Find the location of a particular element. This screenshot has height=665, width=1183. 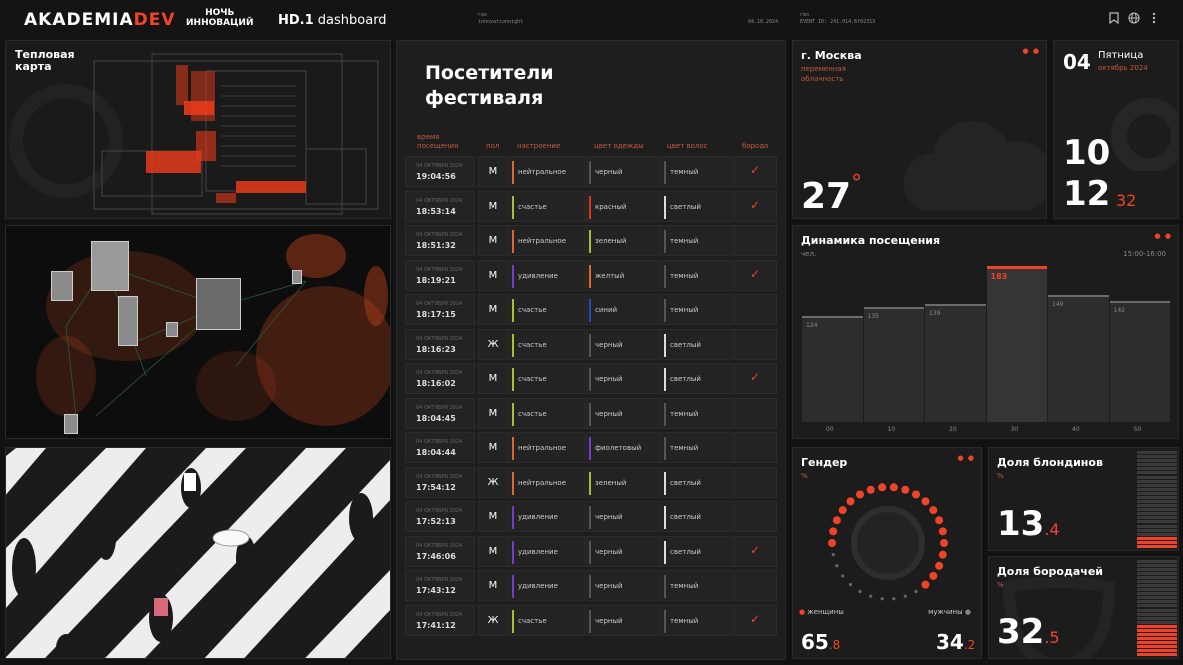

bookmark-icon is located at coordinates (1114, 19).